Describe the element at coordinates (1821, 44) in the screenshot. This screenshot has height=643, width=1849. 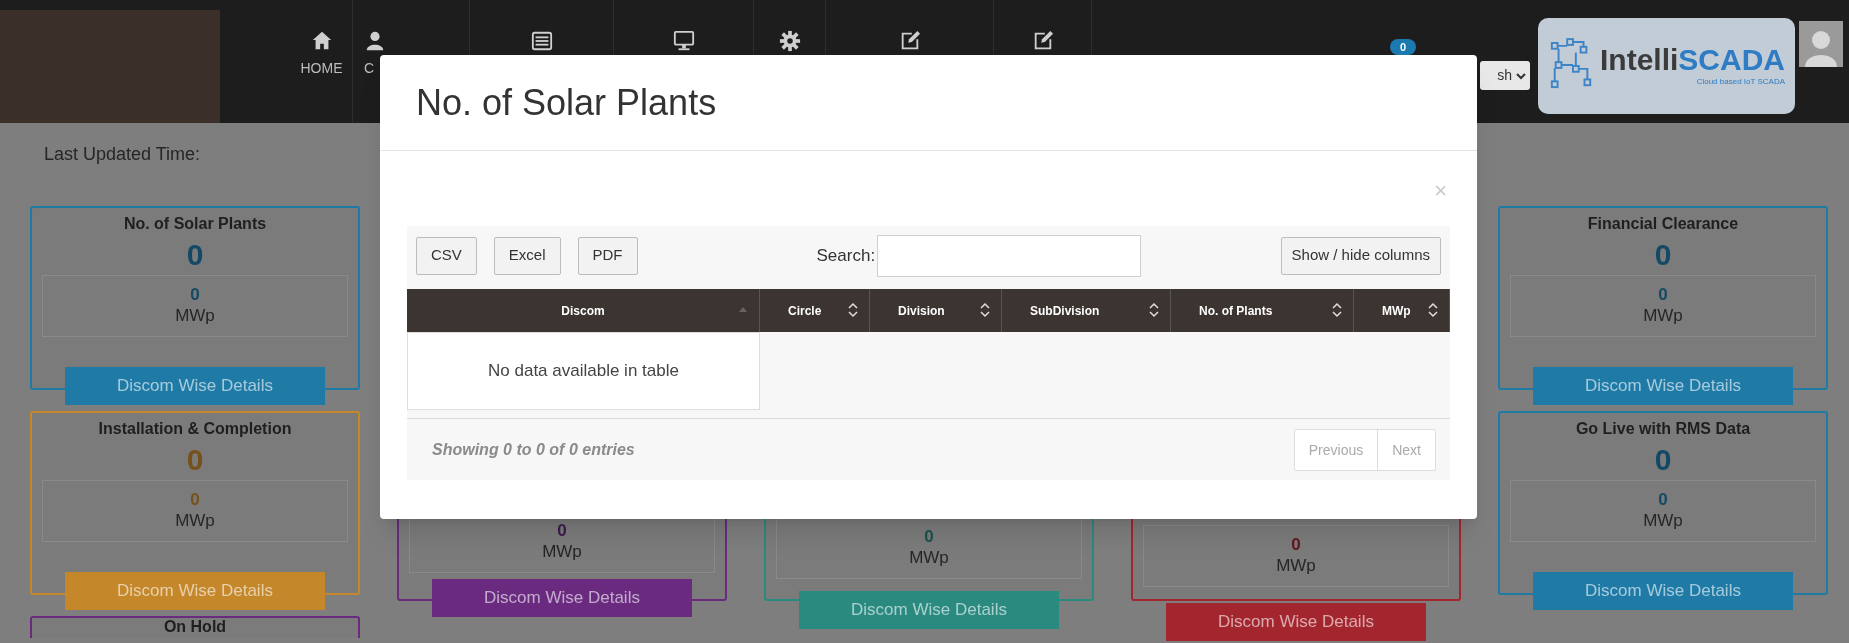
I see `avatar` at that location.